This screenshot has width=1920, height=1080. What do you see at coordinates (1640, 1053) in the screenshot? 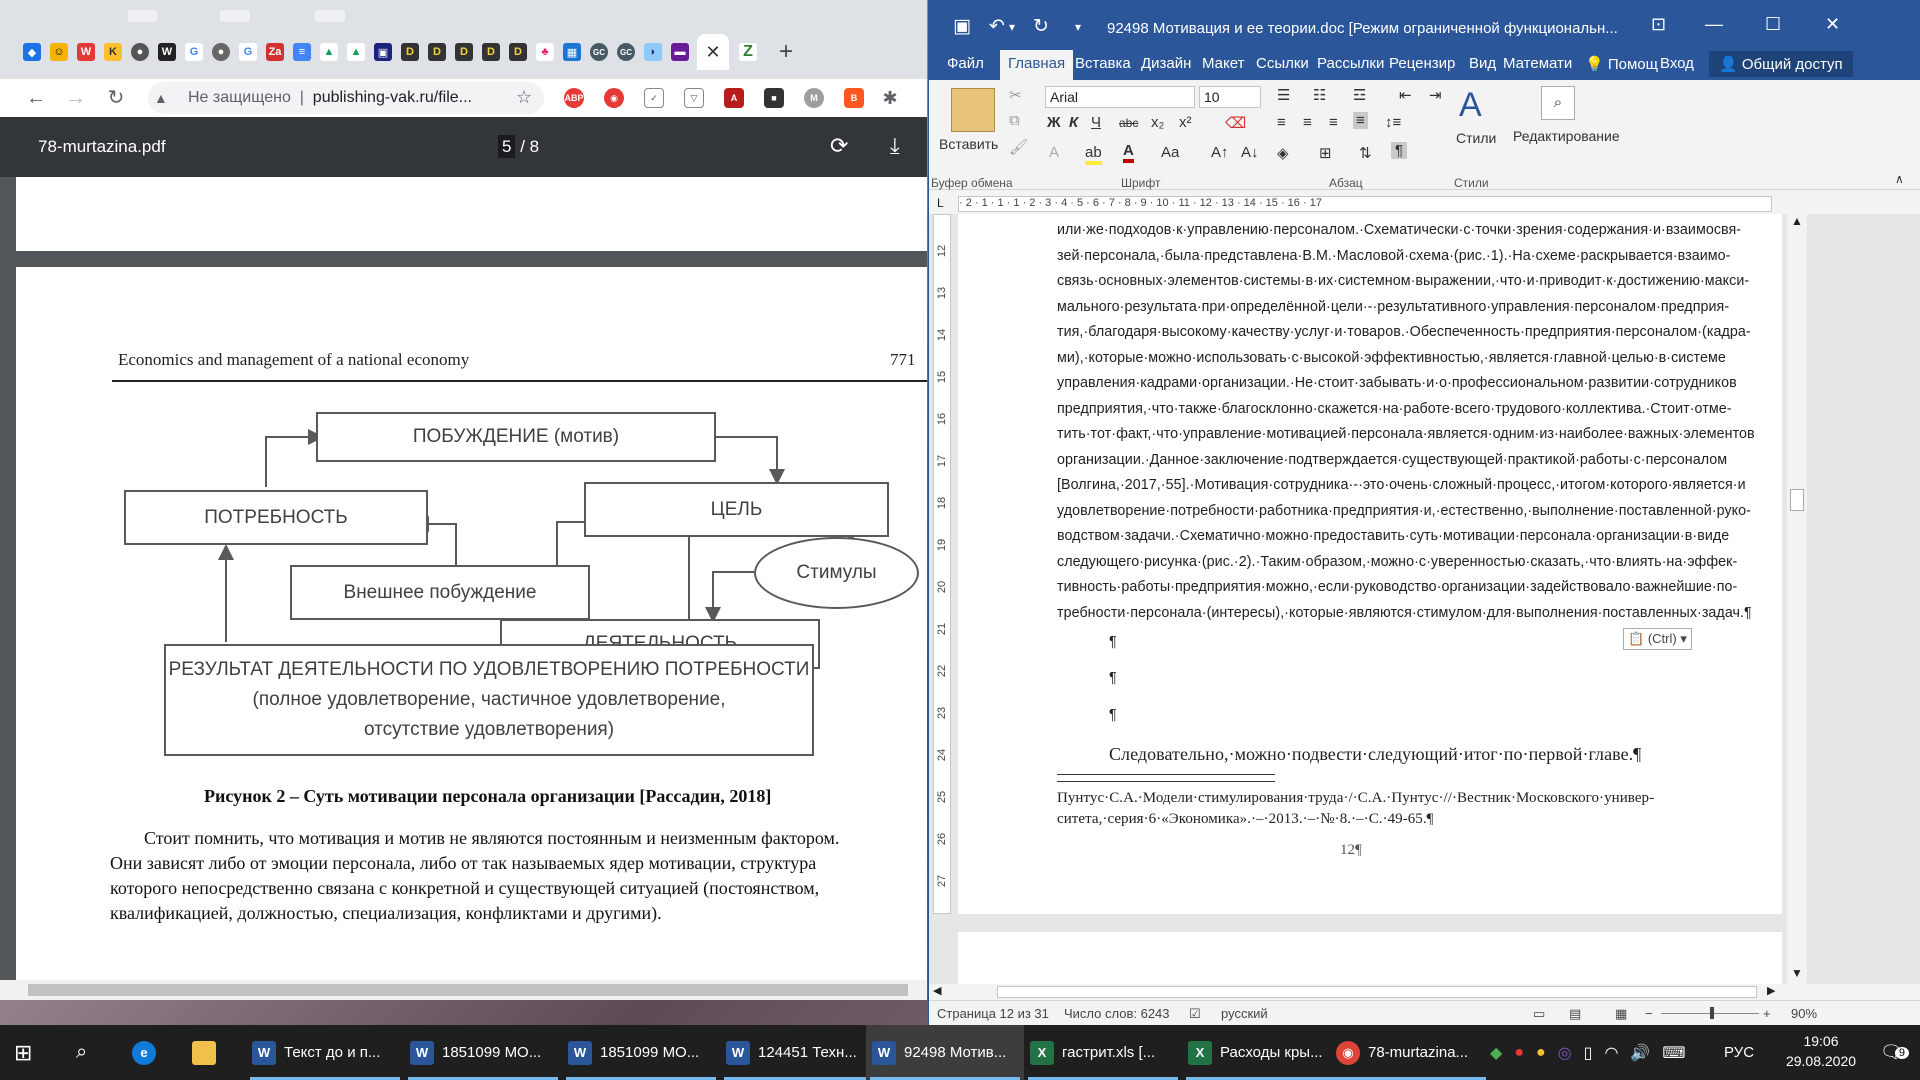
I see `volume-icon: 🔊` at bounding box center [1640, 1053].